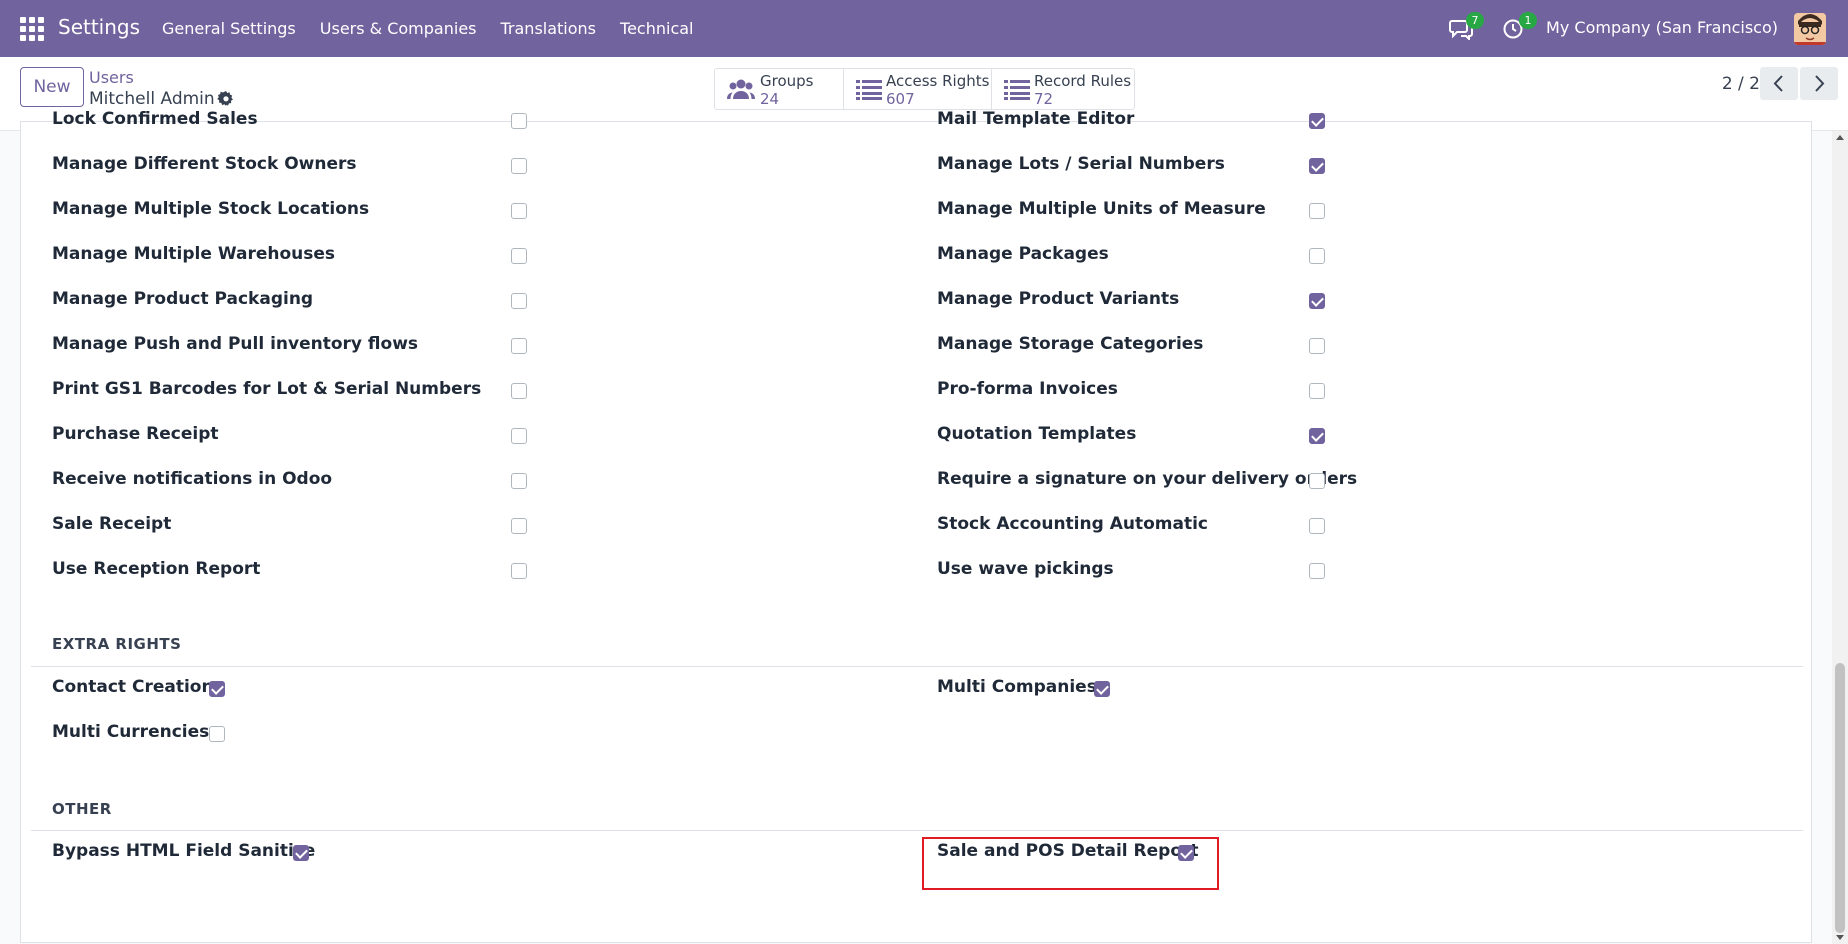 The image size is (1848, 944). What do you see at coordinates (741, 91) in the screenshot?
I see `users-group-icon` at bounding box center [741, 91].